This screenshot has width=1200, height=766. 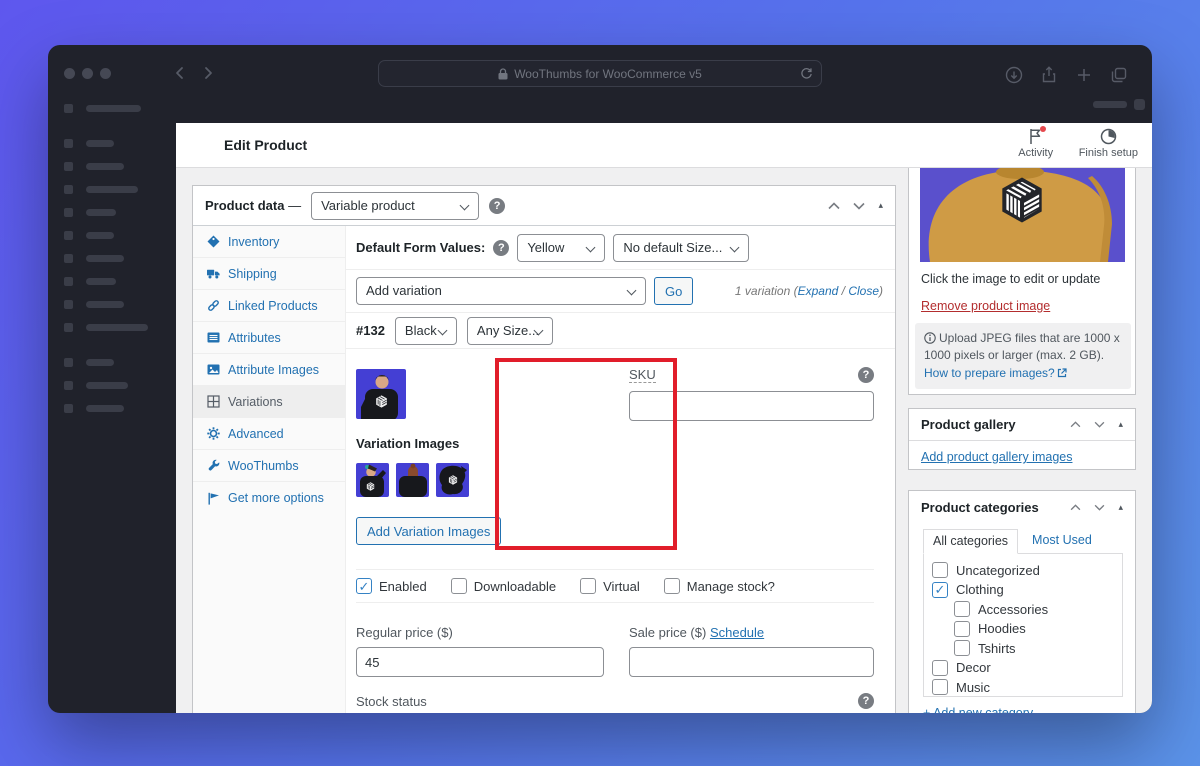 I want to click on variation-color-select: Black, so click(x=425, y=330).